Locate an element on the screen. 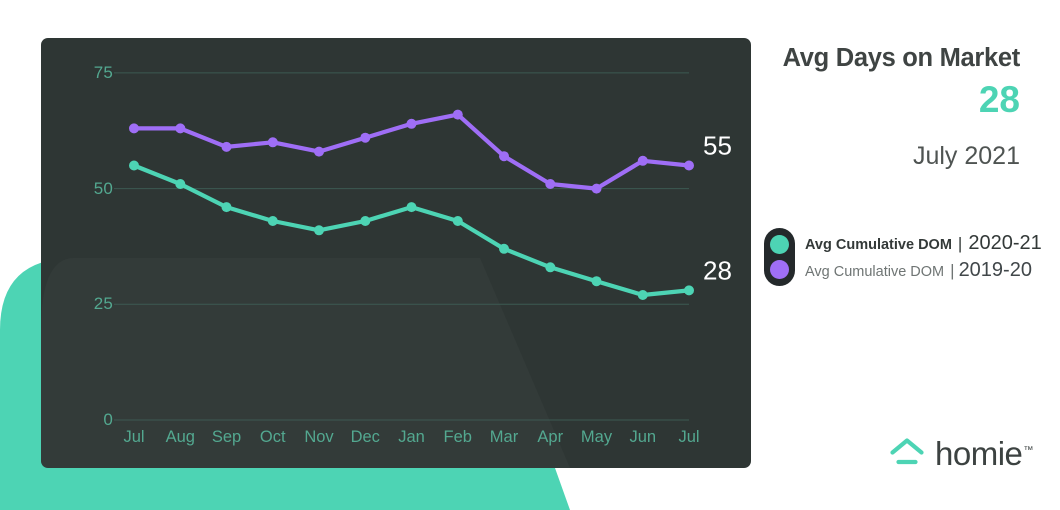 The height and width of the screenshot is (510, 1060). y-tick-label: 0 is located at coordinates (108, 419).